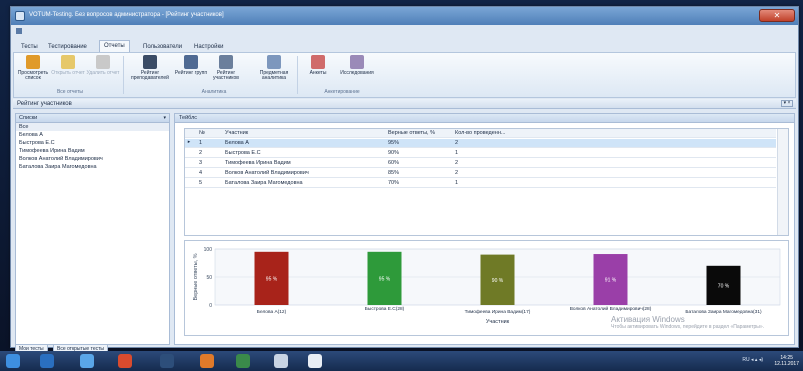 This screenshot has width=803, height=371. Describe the element at coordinates (777, 15) in the screenshot. I see `close-button: ✕` at that location.